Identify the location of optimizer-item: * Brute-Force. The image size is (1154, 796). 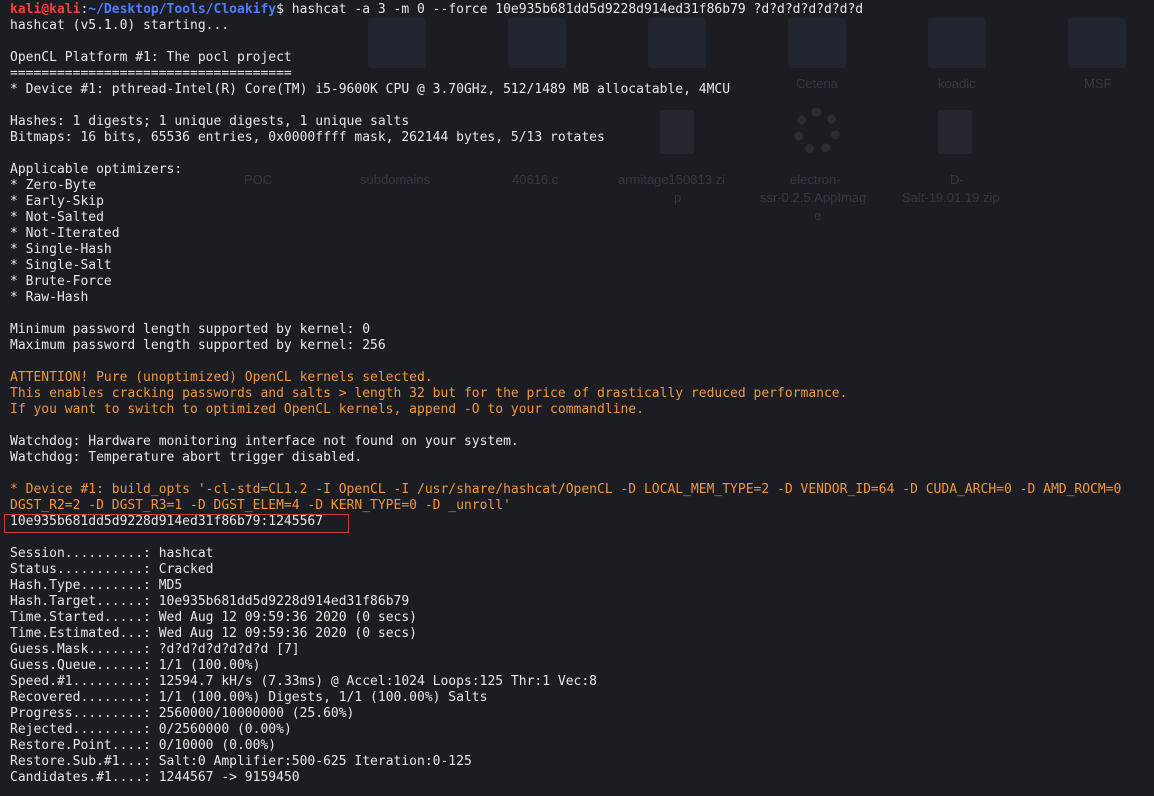
(61, 281).